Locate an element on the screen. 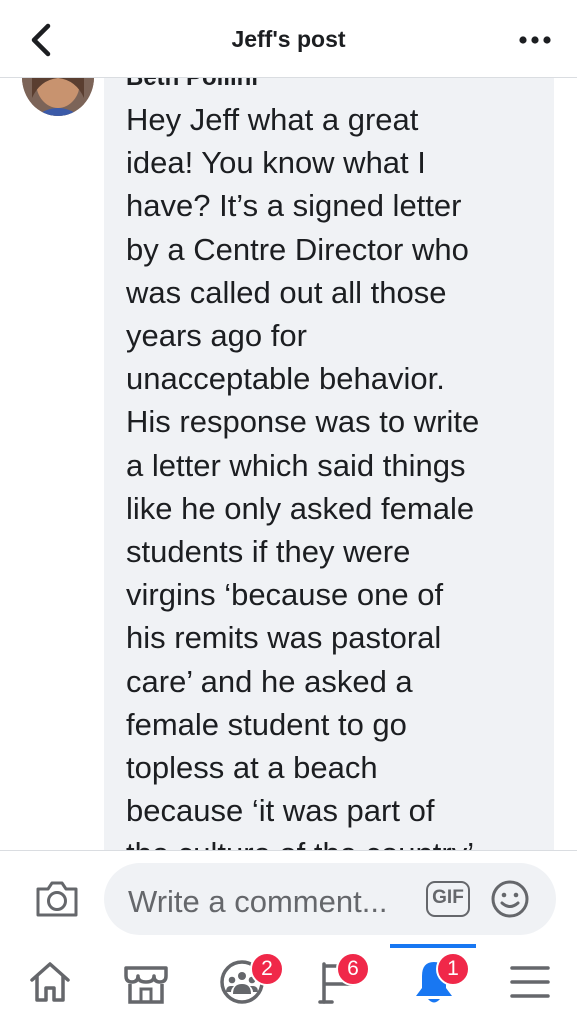  camera-icon is located at coordinates (57, 899).